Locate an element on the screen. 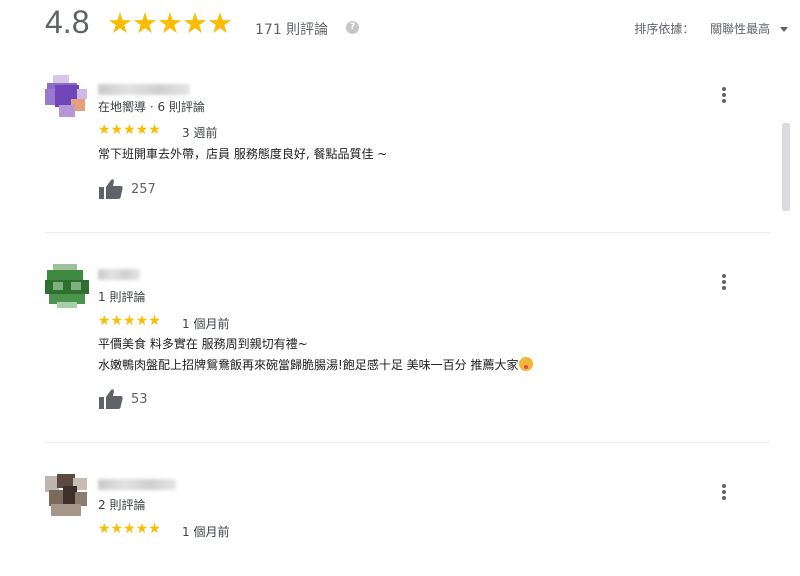 This screenshot has height=576, width=800. sort-label: 排序依據： is located at coordinates (664, 29).